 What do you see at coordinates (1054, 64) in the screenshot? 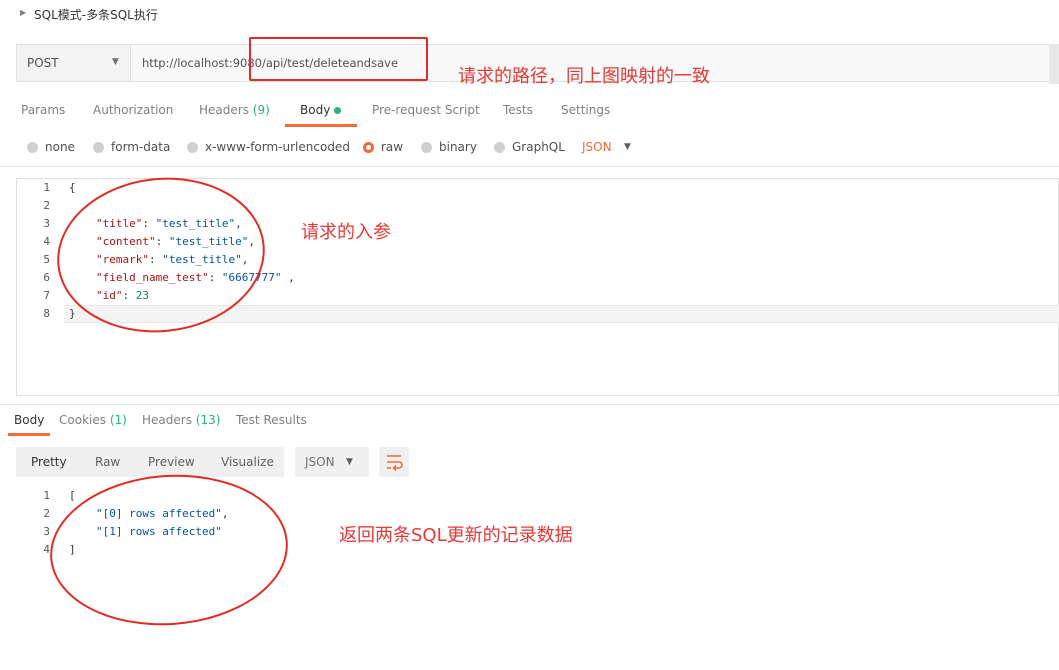
I see `scrollbar` at bounding box center [1054, 64].